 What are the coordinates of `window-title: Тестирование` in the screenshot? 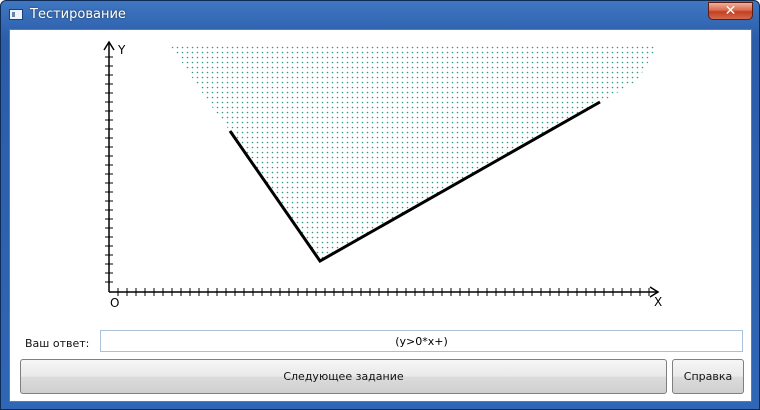 It's located at (78, 14).